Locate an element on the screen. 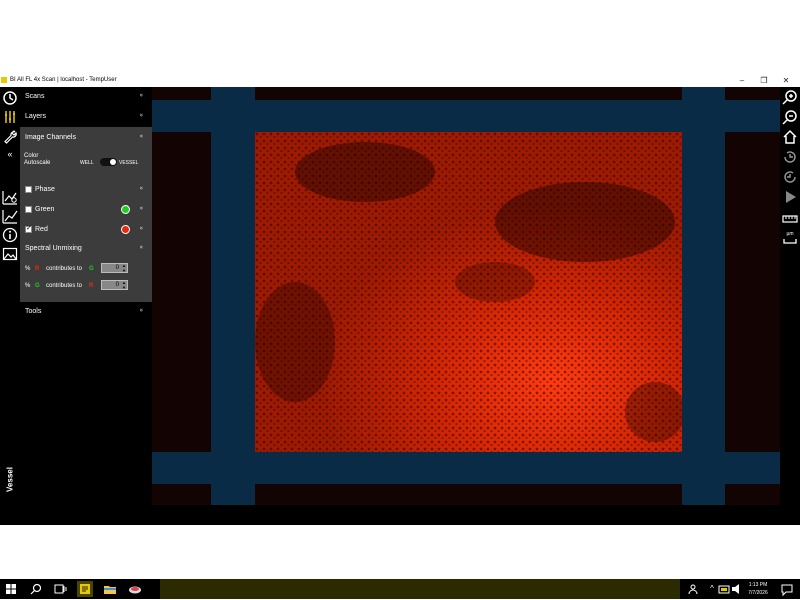 This screenshot has width=800, height=600. from-channel: G is located at coordinates (37, 286).